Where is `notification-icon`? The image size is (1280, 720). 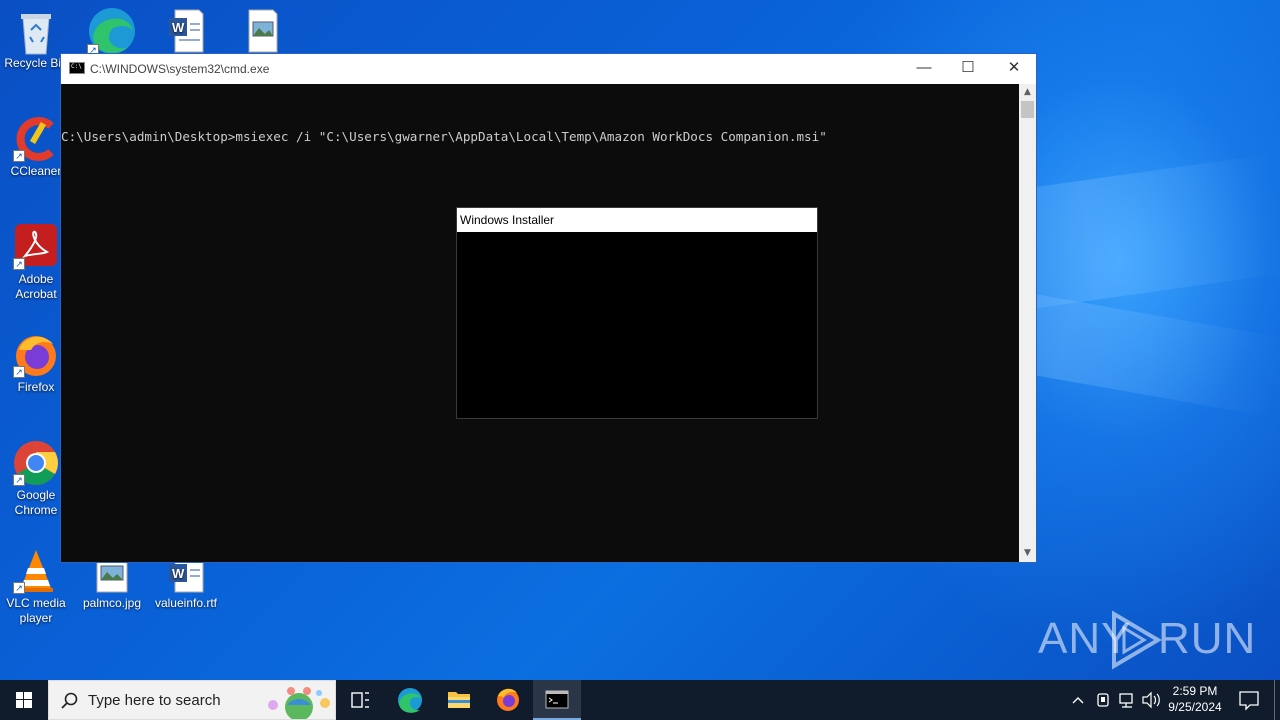
notification-icon is located at coordinates (1249, 701).